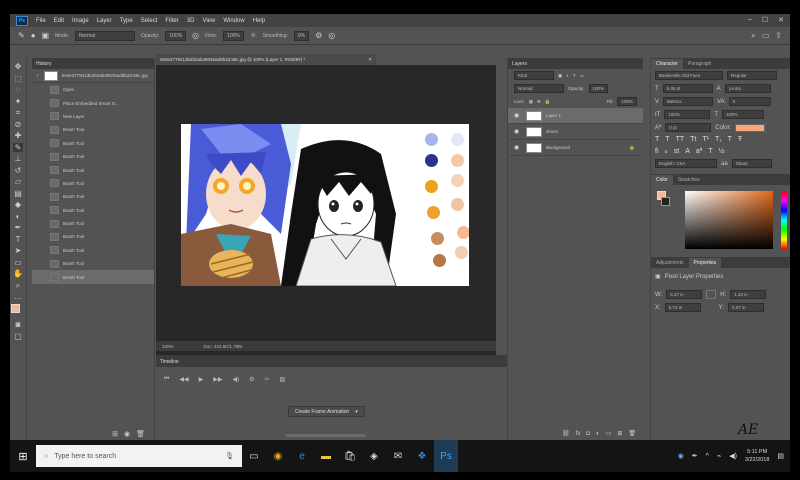  Describe the element at coordinates (18, 78) in the screenshot. I see `marquee-tool-icon: ⬚` at that location.